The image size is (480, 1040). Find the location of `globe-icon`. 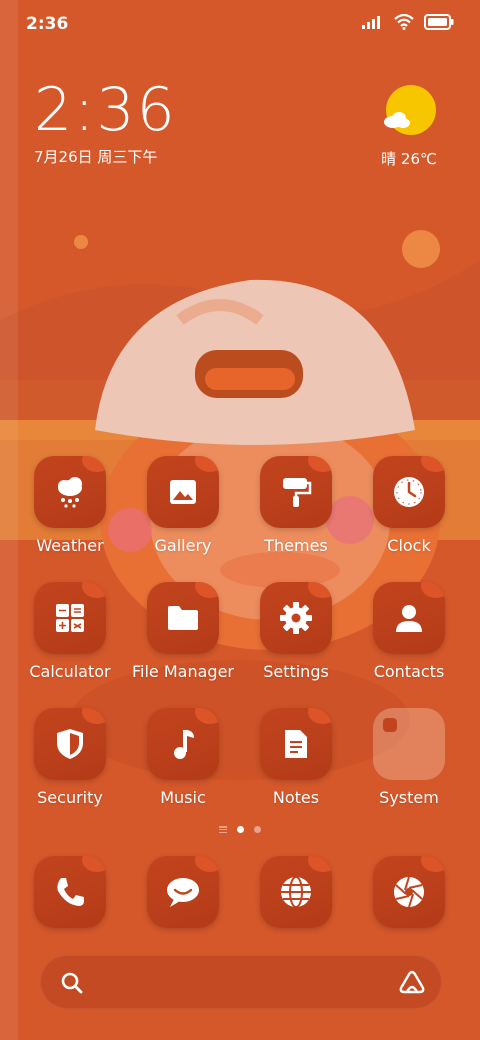

globe-icon is located at coordinates (296, 892).